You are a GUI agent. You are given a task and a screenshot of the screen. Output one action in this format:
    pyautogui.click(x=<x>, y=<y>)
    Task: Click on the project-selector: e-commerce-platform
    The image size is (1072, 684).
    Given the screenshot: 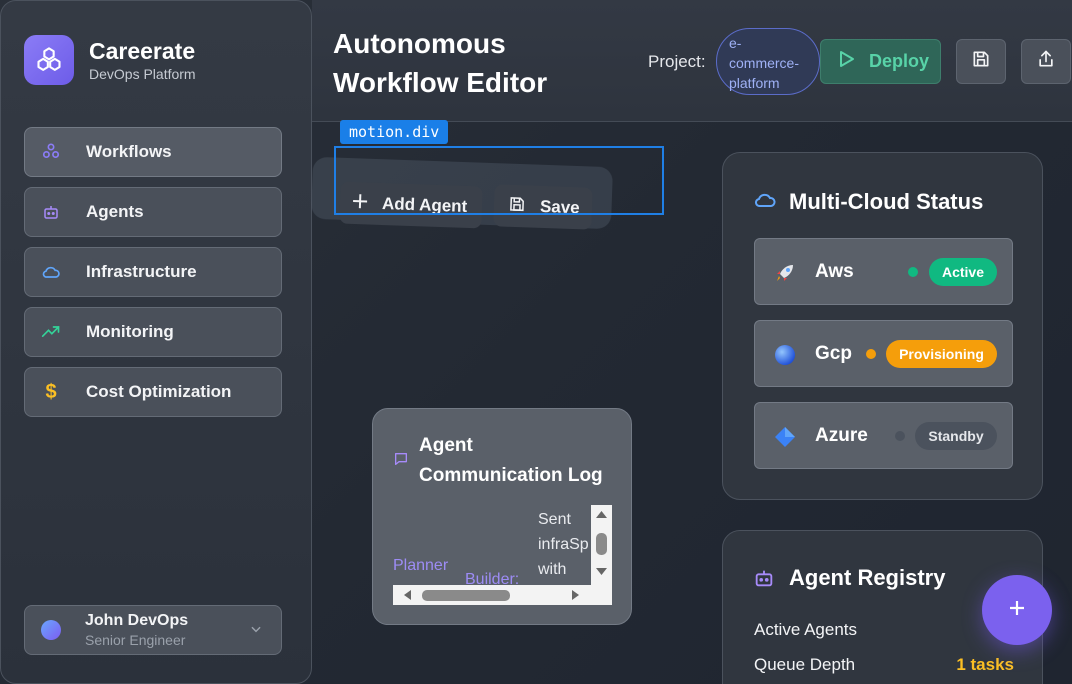 What is the action you would take?
    pyautogui.click(x=768, y=61)
    